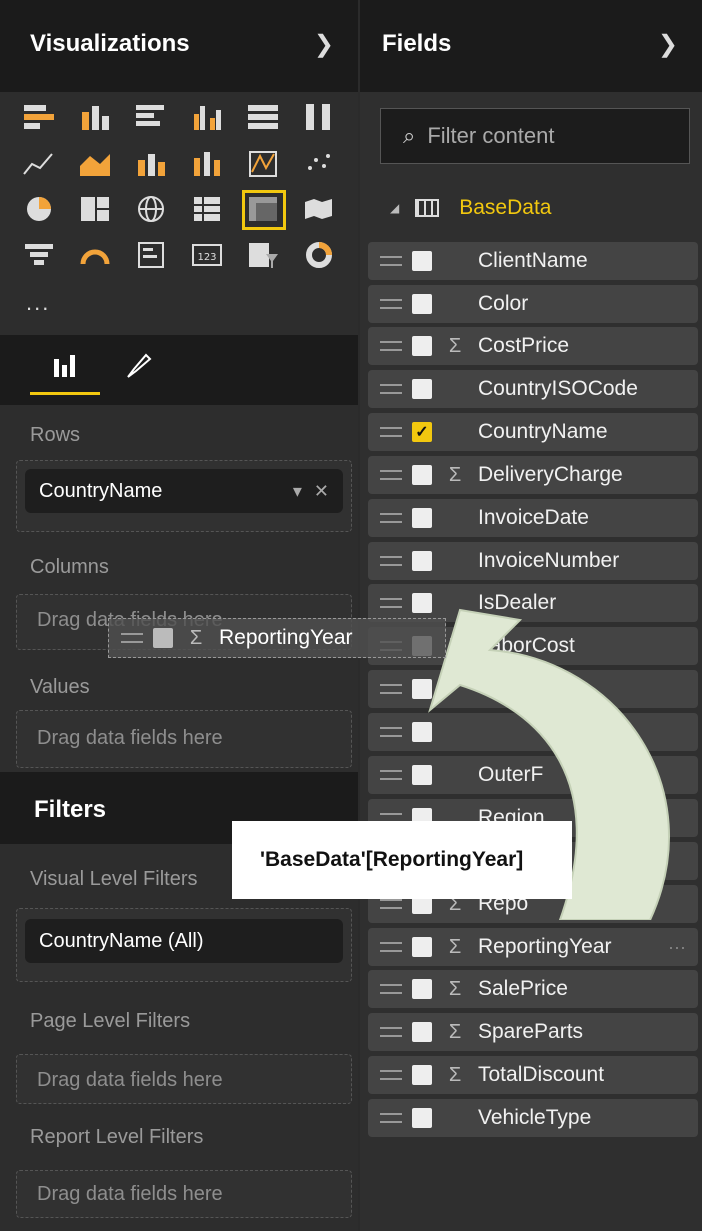 This screenshot has height=1231, width=702. I want to click on field-item: ClientName, so click(533, 261).